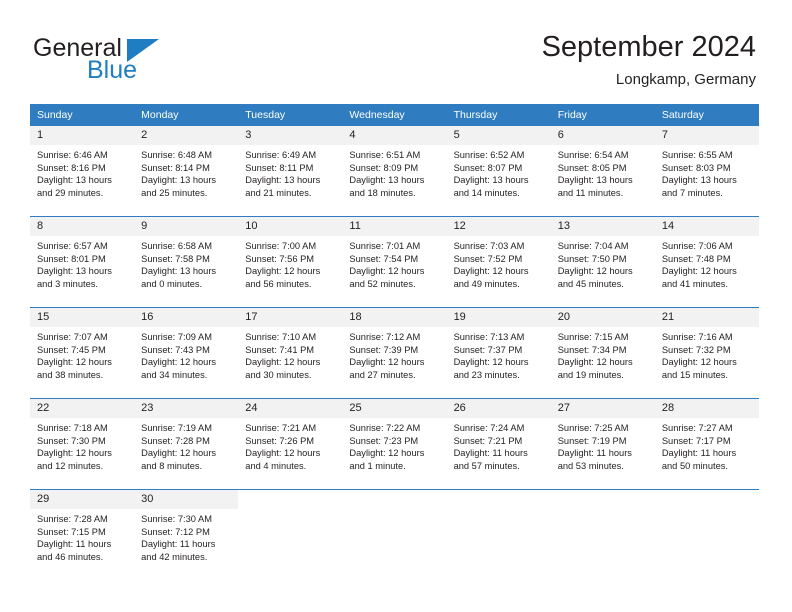 This screenshot has width=792, height=612. What do you see at coordinates (172, 283) in the screenshot?
I see `daylight-duration-line2: and 0 minutes.` at bounding box center [172, 283].